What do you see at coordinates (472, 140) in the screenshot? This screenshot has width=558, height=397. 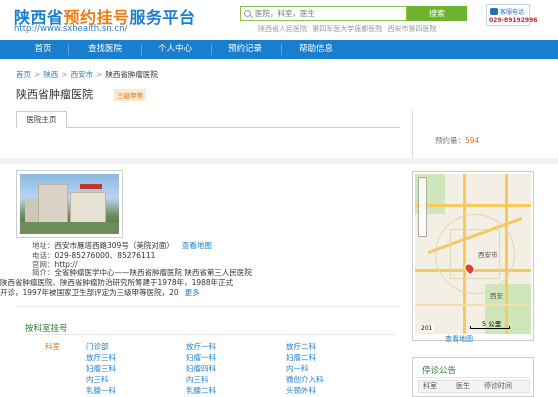 I see `booking-count-value: 594` at bounding box center [472, 140].